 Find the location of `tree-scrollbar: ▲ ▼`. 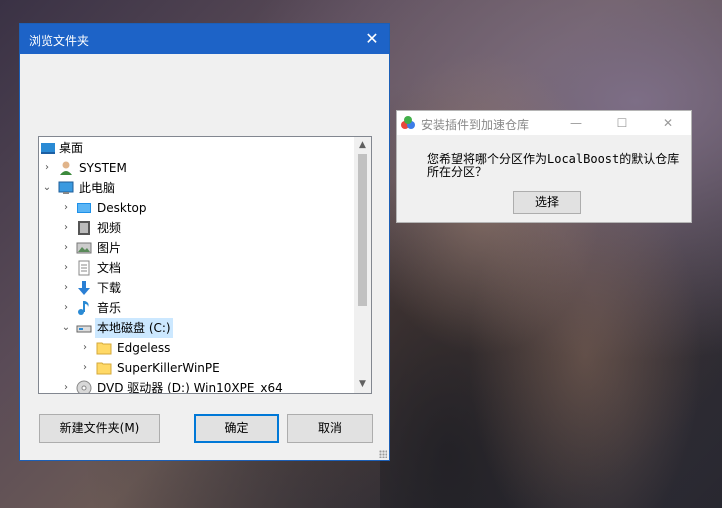

tree-scrollbar: ▲ ▼ is located at coordinates (362, 265).